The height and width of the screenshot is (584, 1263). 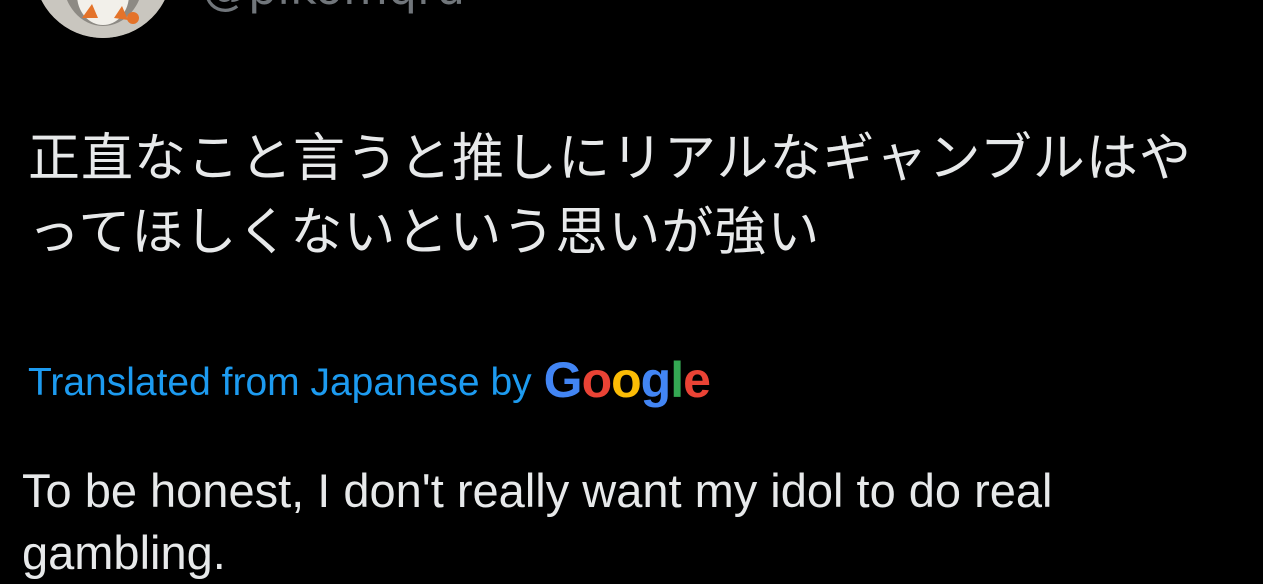 I want to click on translation-attribution-link: Translated from Japanese by Google, so click(x=369, y=382).